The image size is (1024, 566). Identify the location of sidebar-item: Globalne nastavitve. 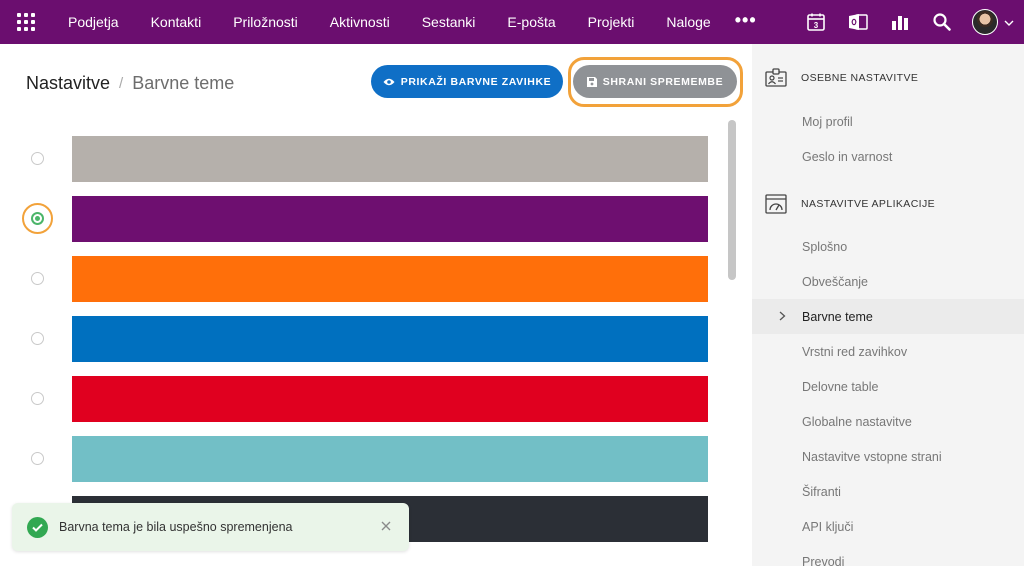
(888, 421).